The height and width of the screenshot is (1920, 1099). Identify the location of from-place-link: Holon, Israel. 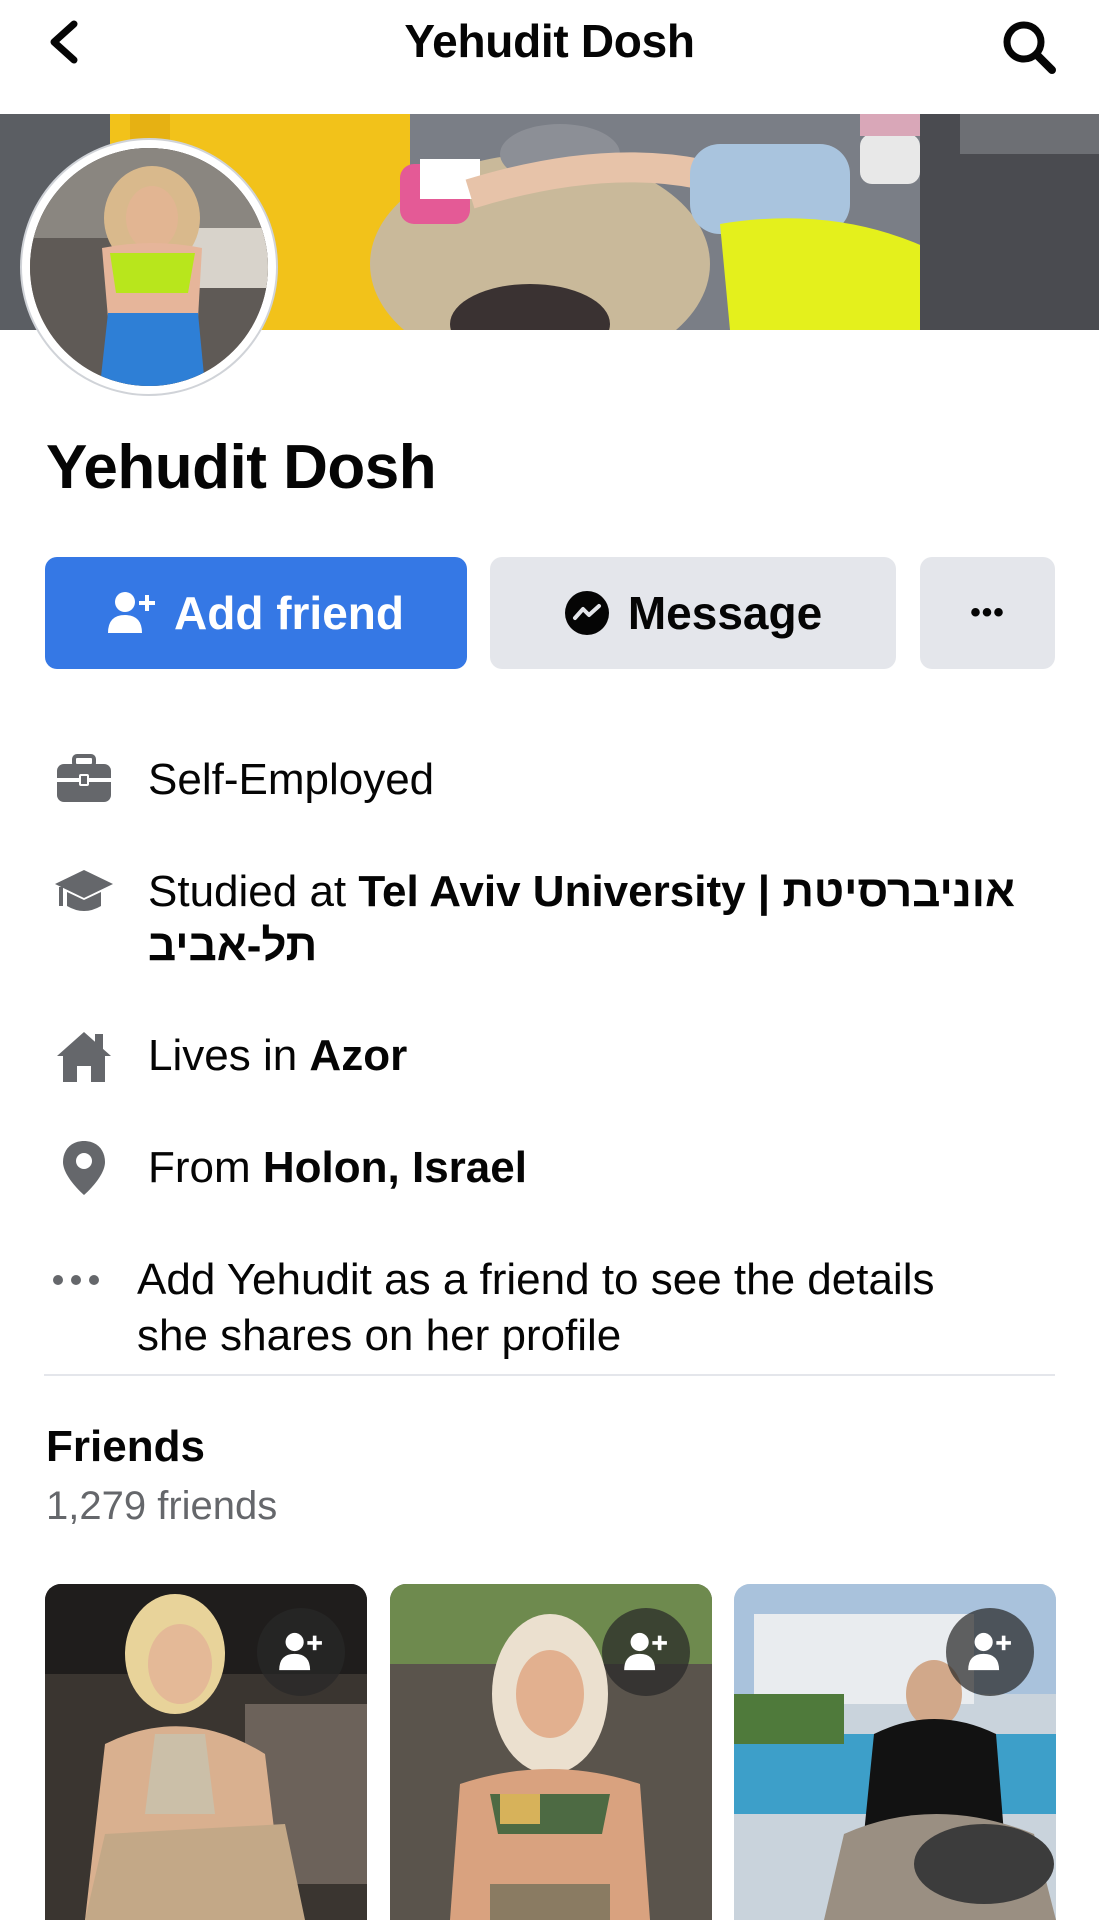
(395, 1167).